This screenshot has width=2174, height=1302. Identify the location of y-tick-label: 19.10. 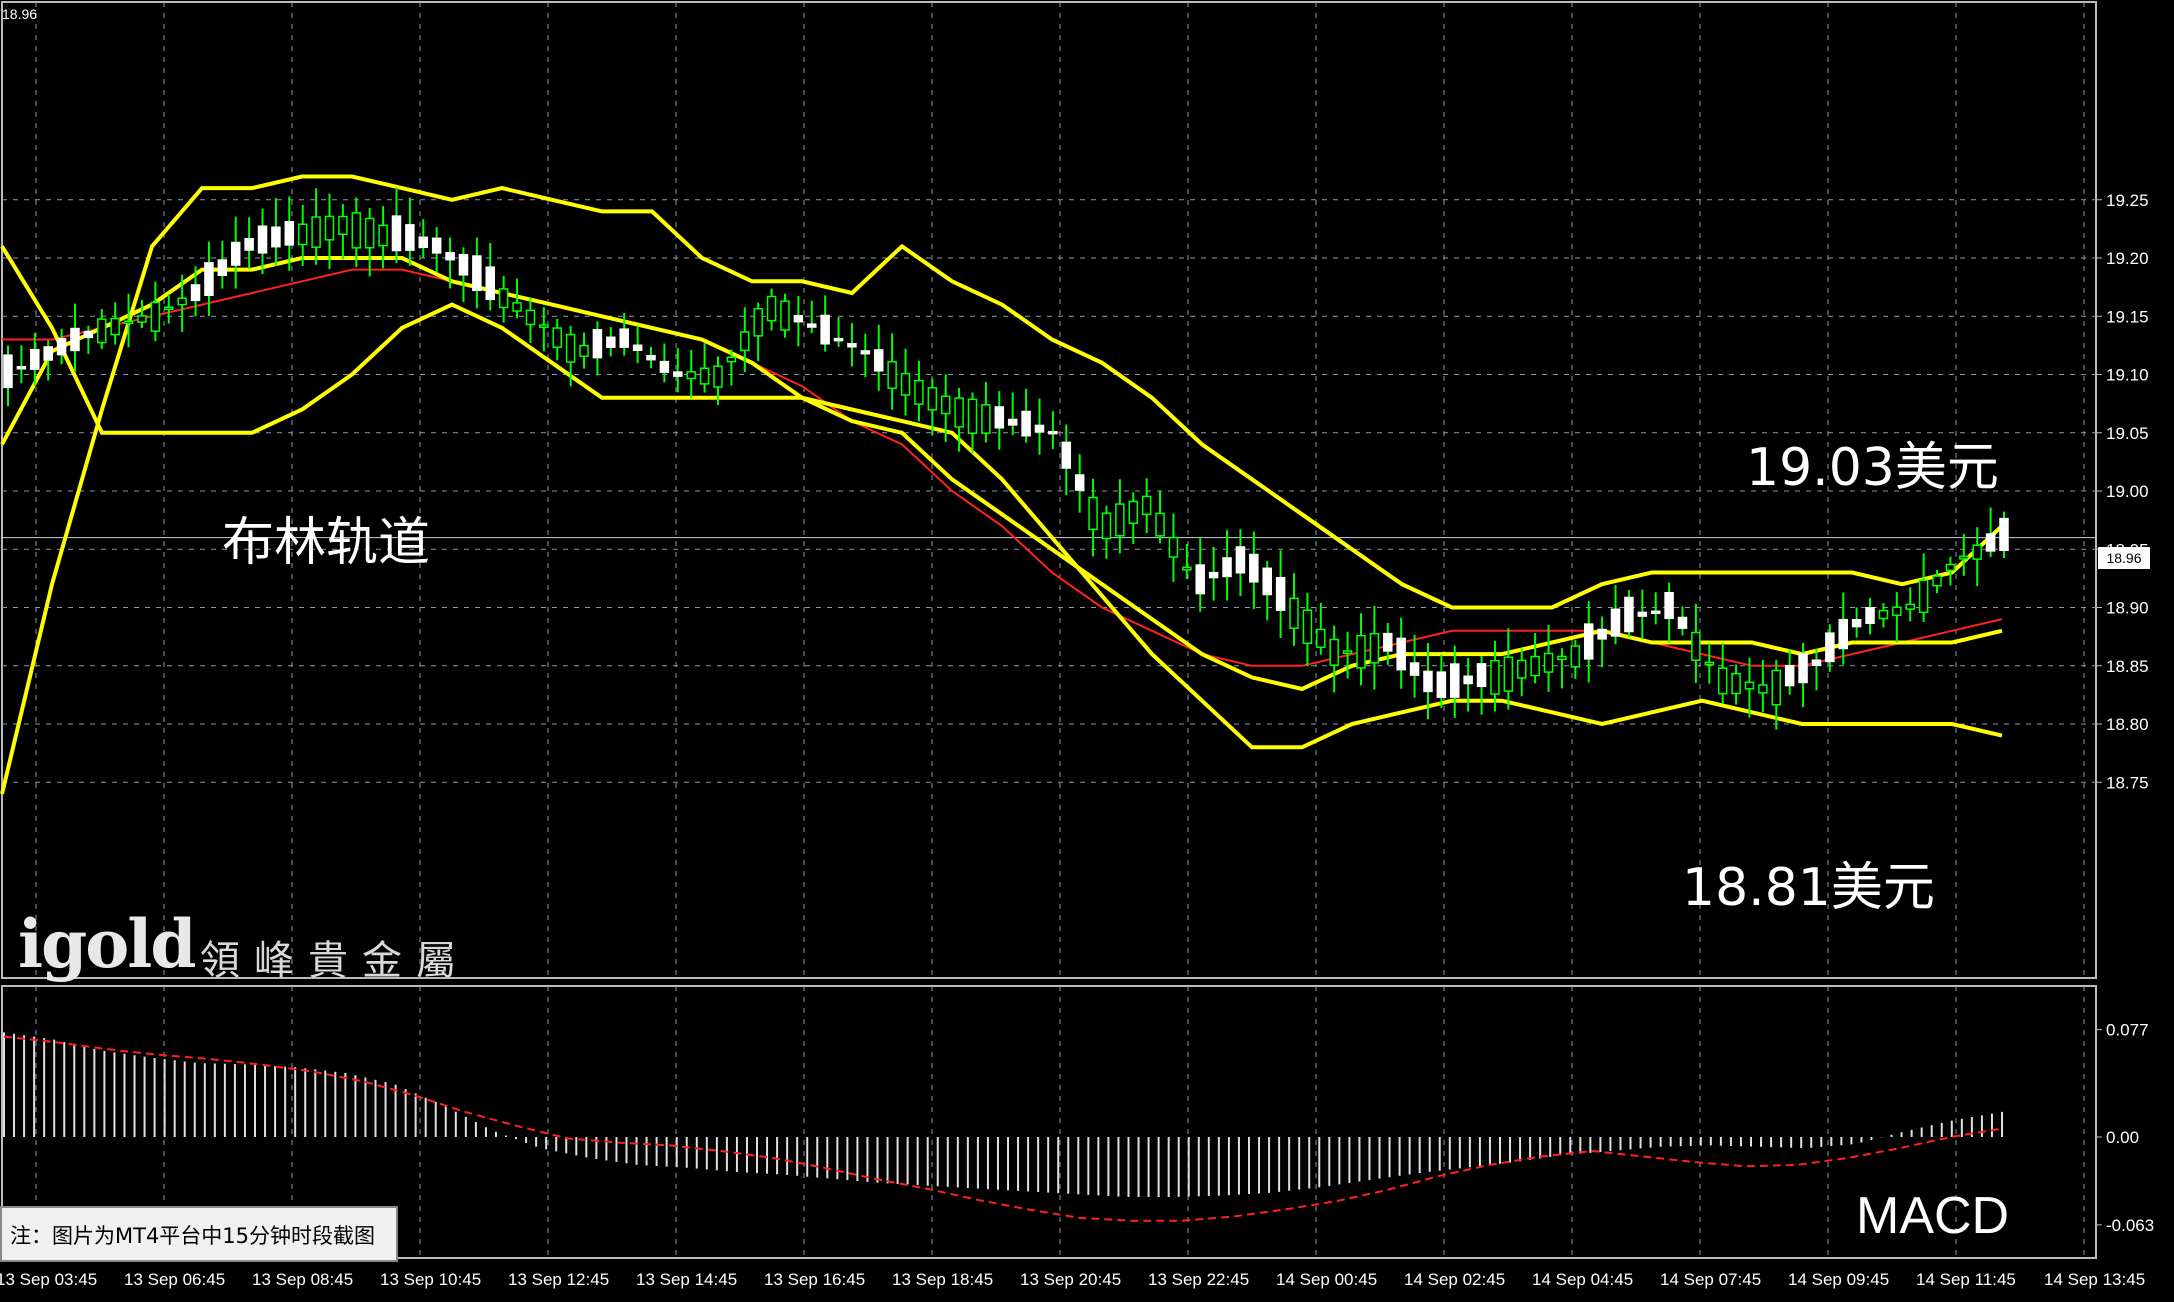
(2127, 375).